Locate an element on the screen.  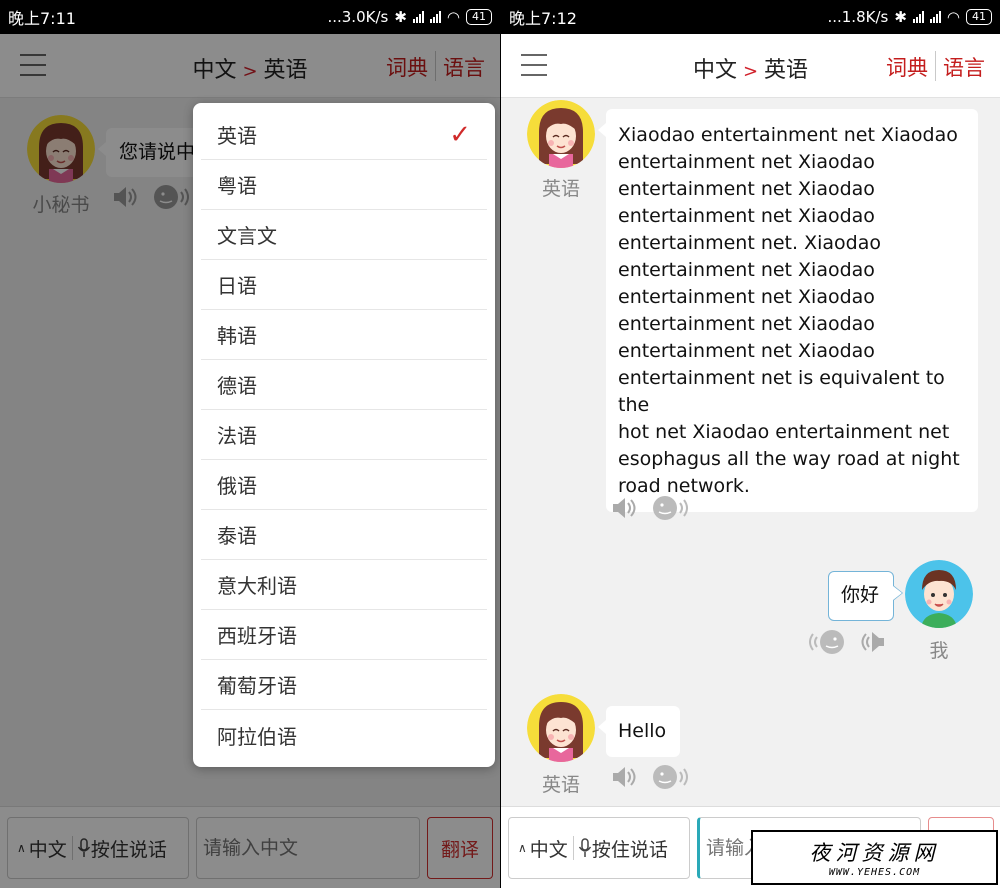
language-option-portuguese: 葡萄牙语 is located at coordinates (344, 685).